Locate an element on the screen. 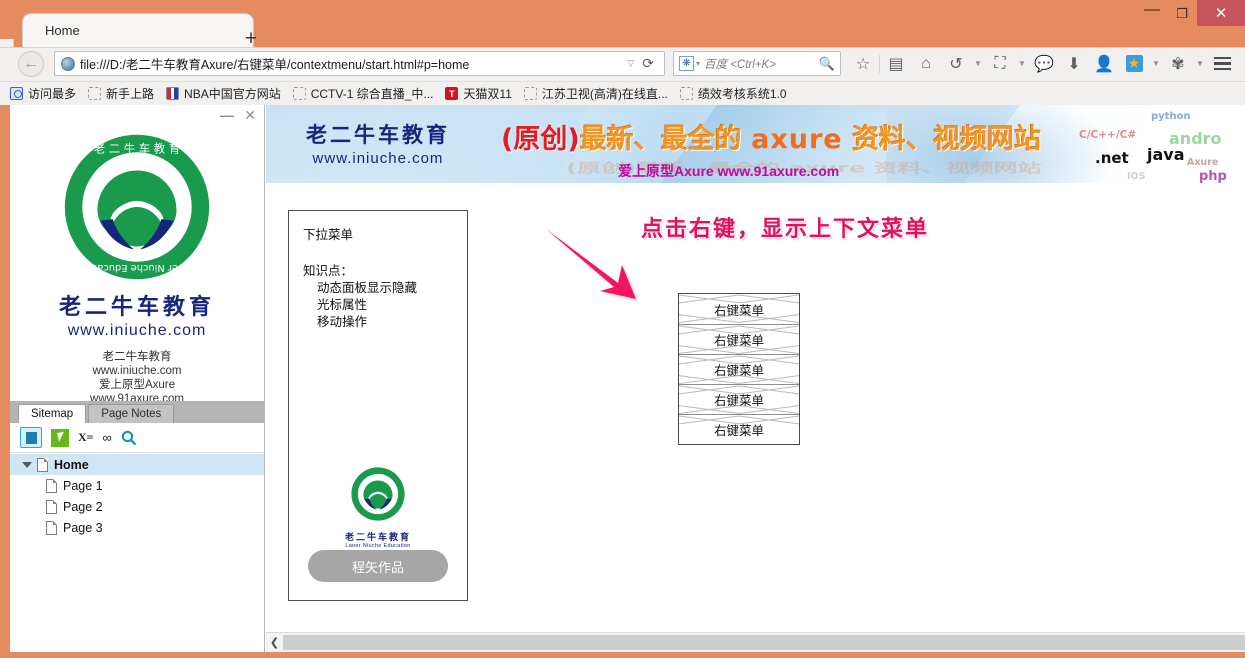 The image size is (1245, 658). sitemap-item-label: Page 1 is located at coordinates (83, 485).